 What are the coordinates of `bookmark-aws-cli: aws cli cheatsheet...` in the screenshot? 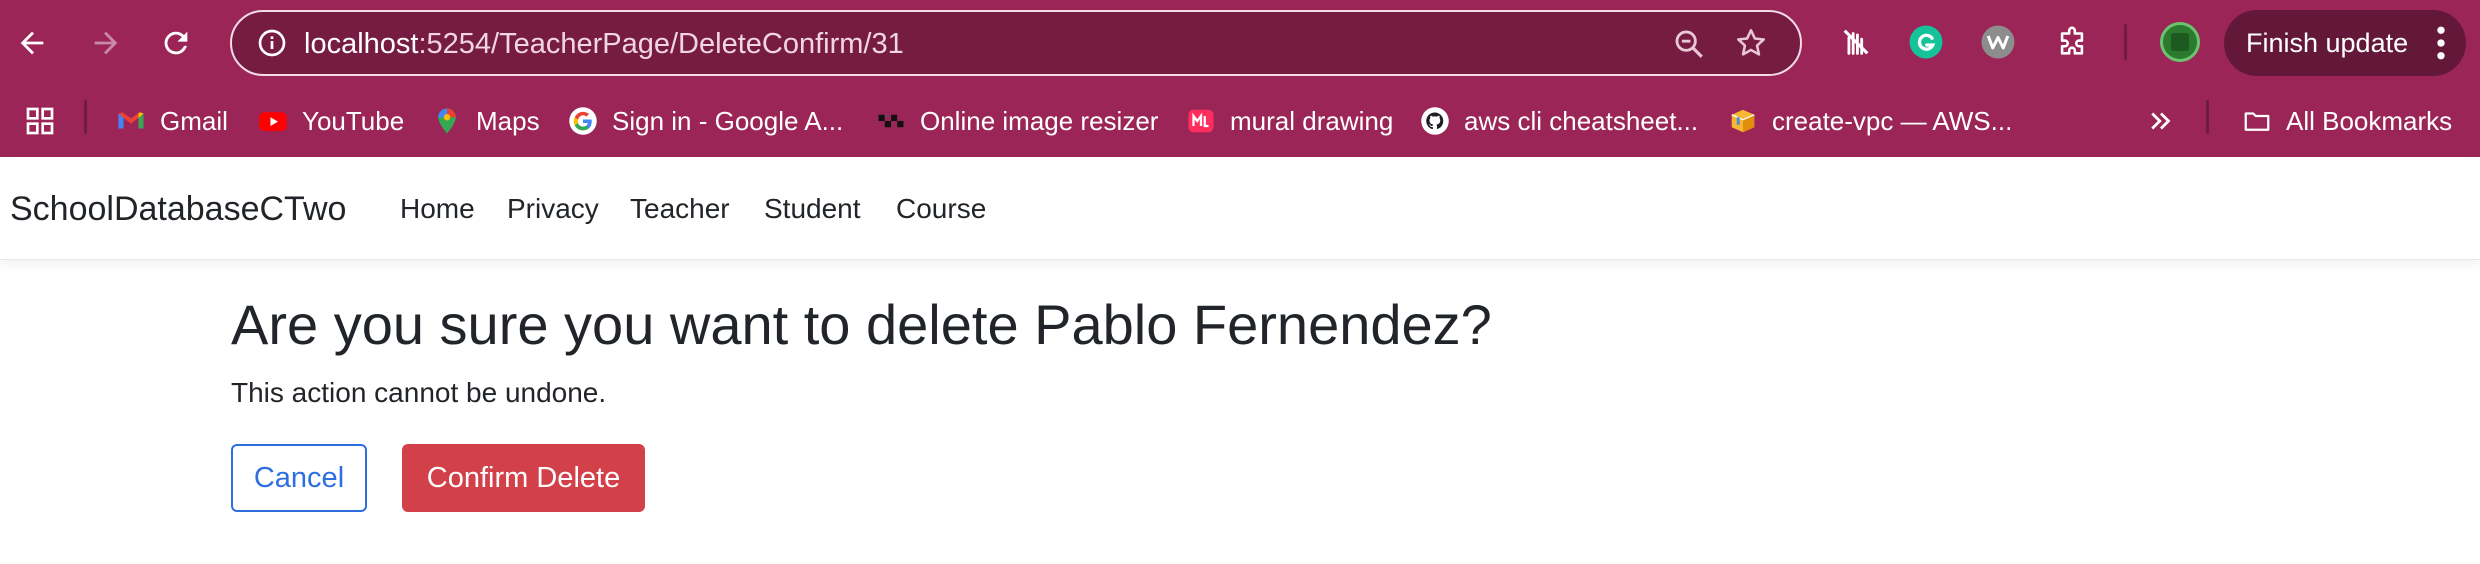 It's located at (1559, 121).